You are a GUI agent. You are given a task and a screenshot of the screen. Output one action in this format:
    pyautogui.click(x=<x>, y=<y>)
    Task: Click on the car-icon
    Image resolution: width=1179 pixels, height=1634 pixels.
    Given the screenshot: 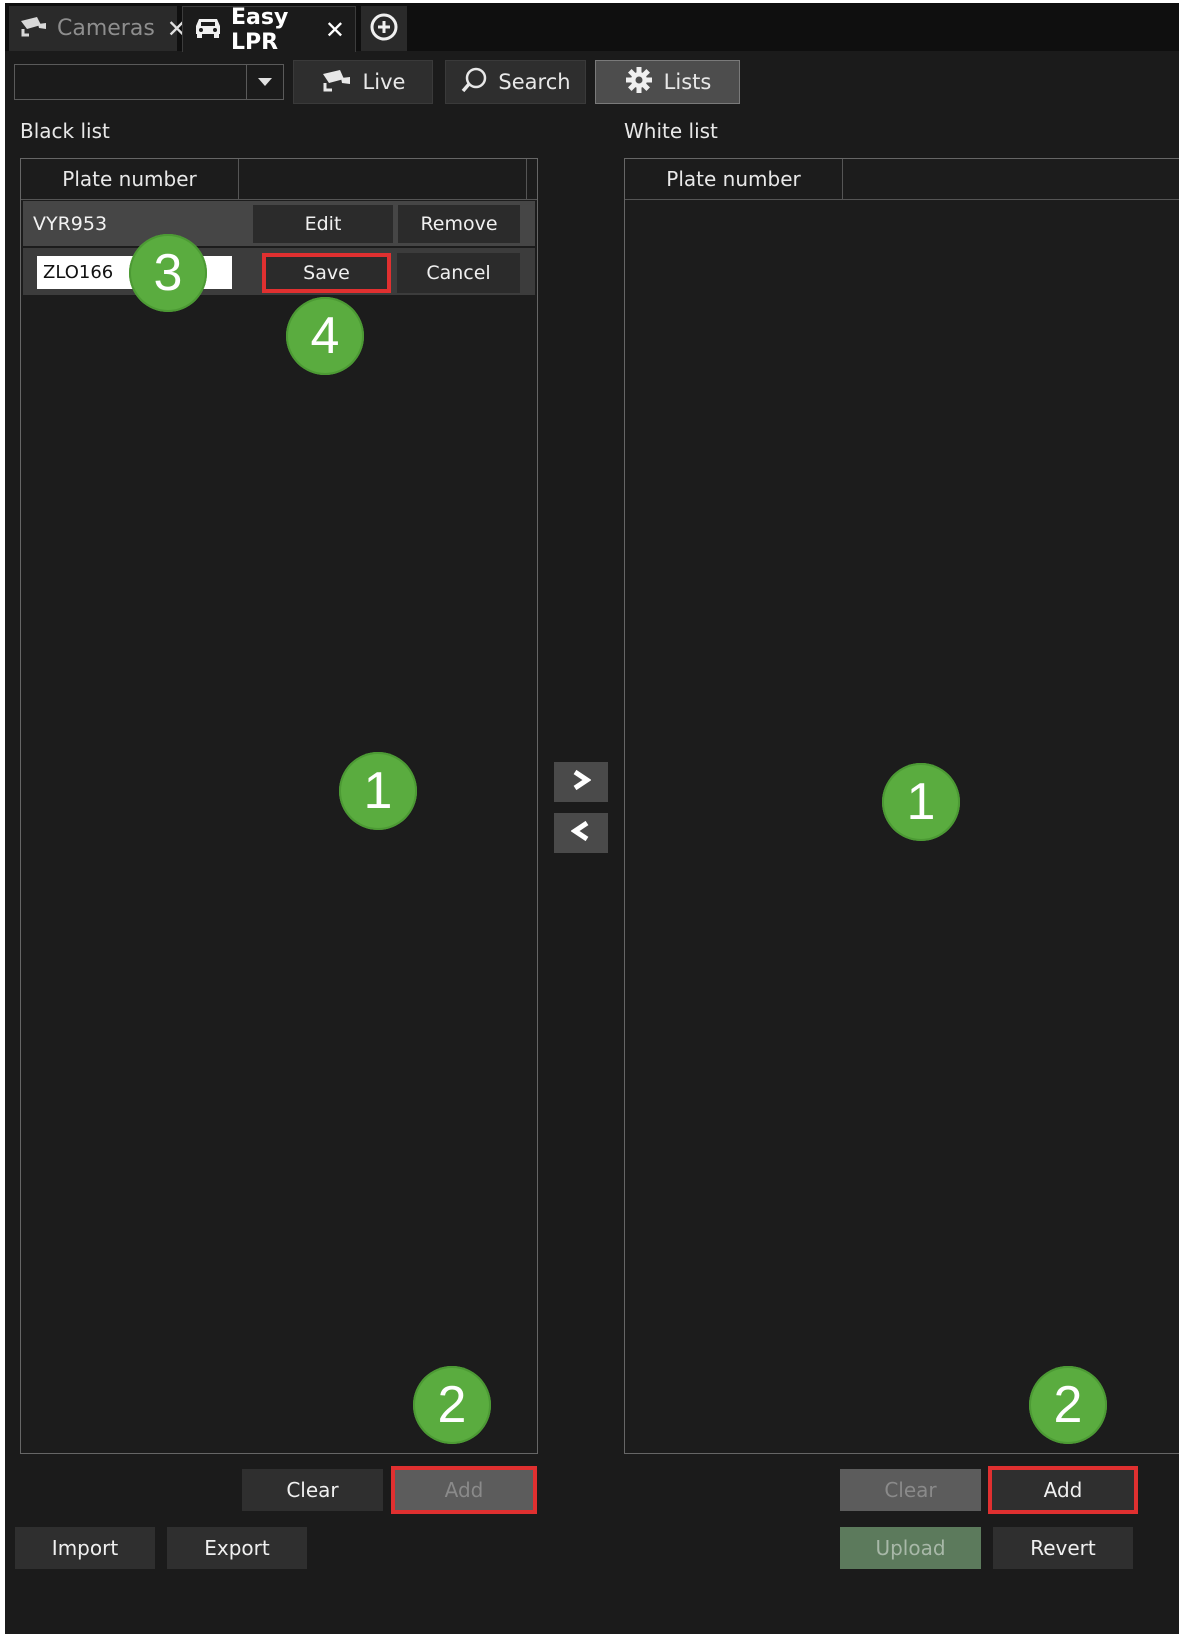 What is the action you would take?
    pyautogui.click(x=208, y=30)
    